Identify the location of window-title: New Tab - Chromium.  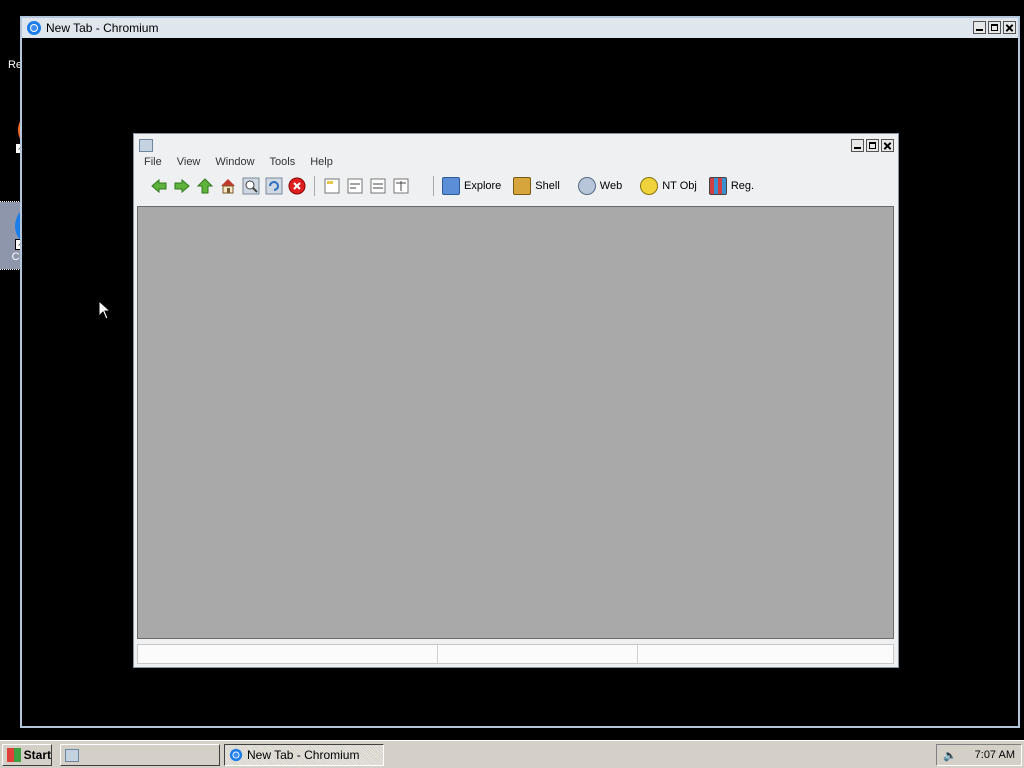
(102, 28).